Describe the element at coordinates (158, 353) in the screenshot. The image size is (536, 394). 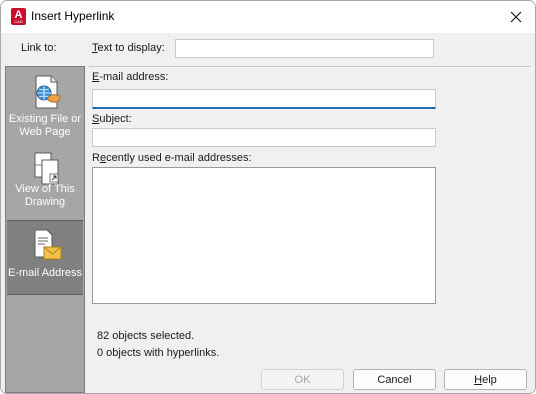
I see `hyperlink-count-text: 0 objects with hyperlinks.` at that location.